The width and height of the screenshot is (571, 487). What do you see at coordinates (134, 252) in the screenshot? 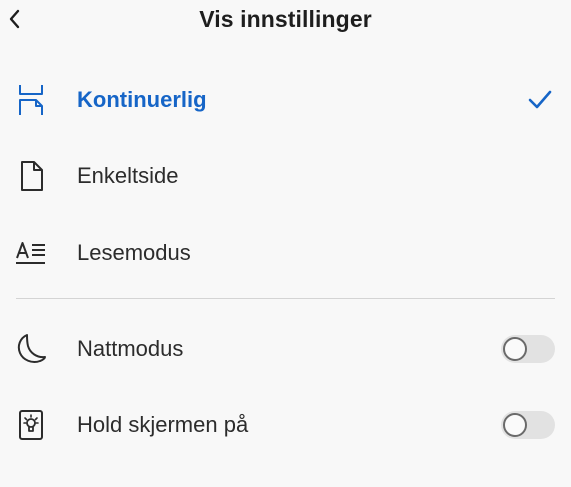
I see `view-mode-label: Lesemodus` at bounding box center [134, 252].